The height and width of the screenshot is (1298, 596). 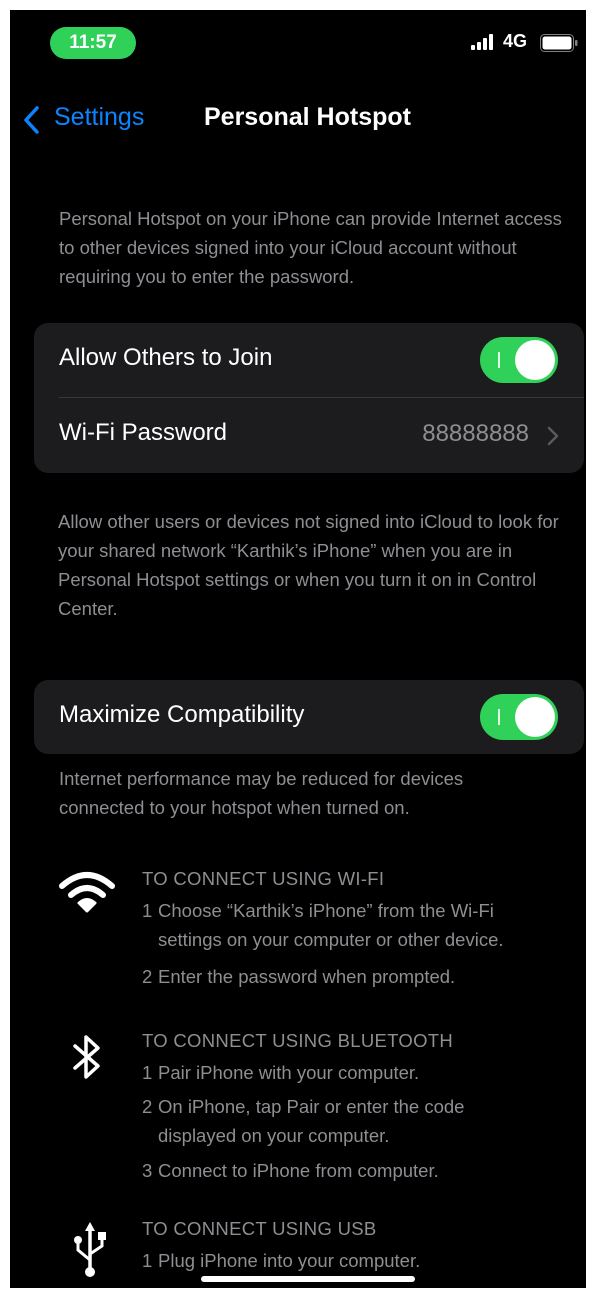 I want to click on wifi-password-label: Wi-Fi Password, so click(x=143, y=432).